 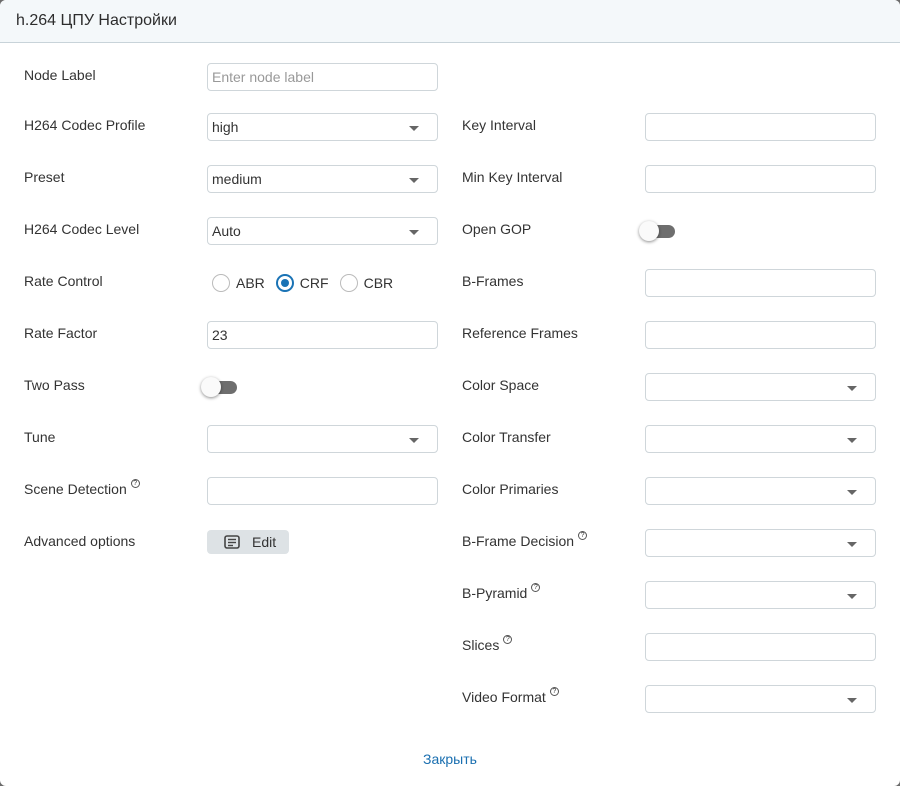 I want to click on two-pass-toggle, so click(x=219, y=387).